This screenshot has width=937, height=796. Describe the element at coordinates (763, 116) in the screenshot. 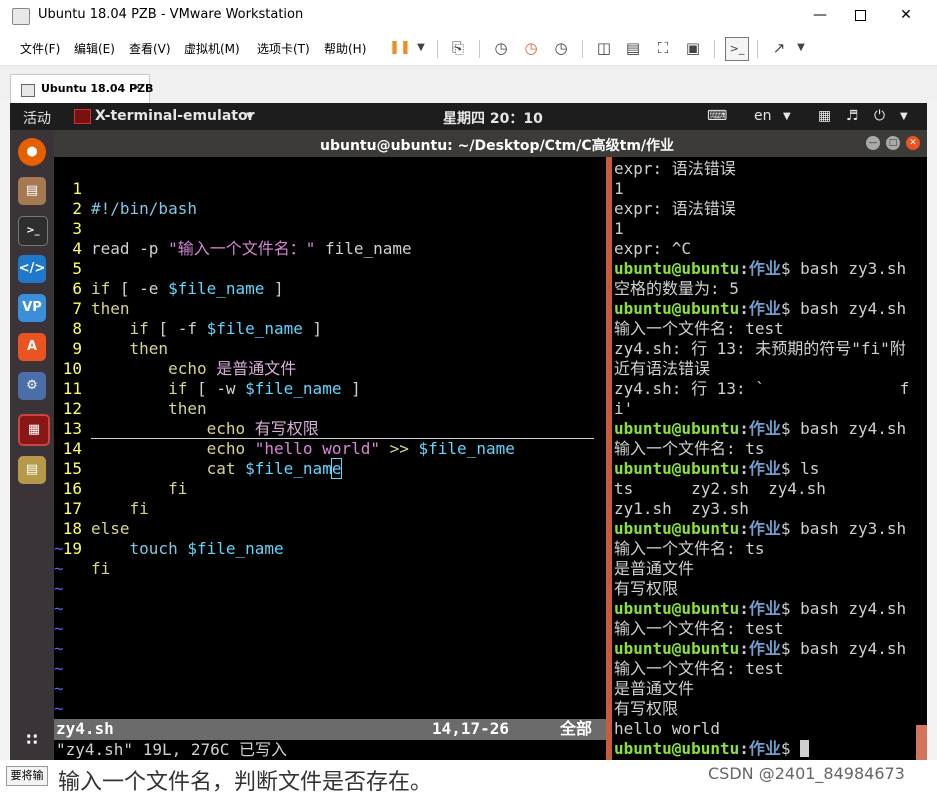

I see `language-indicator: en` at that location.